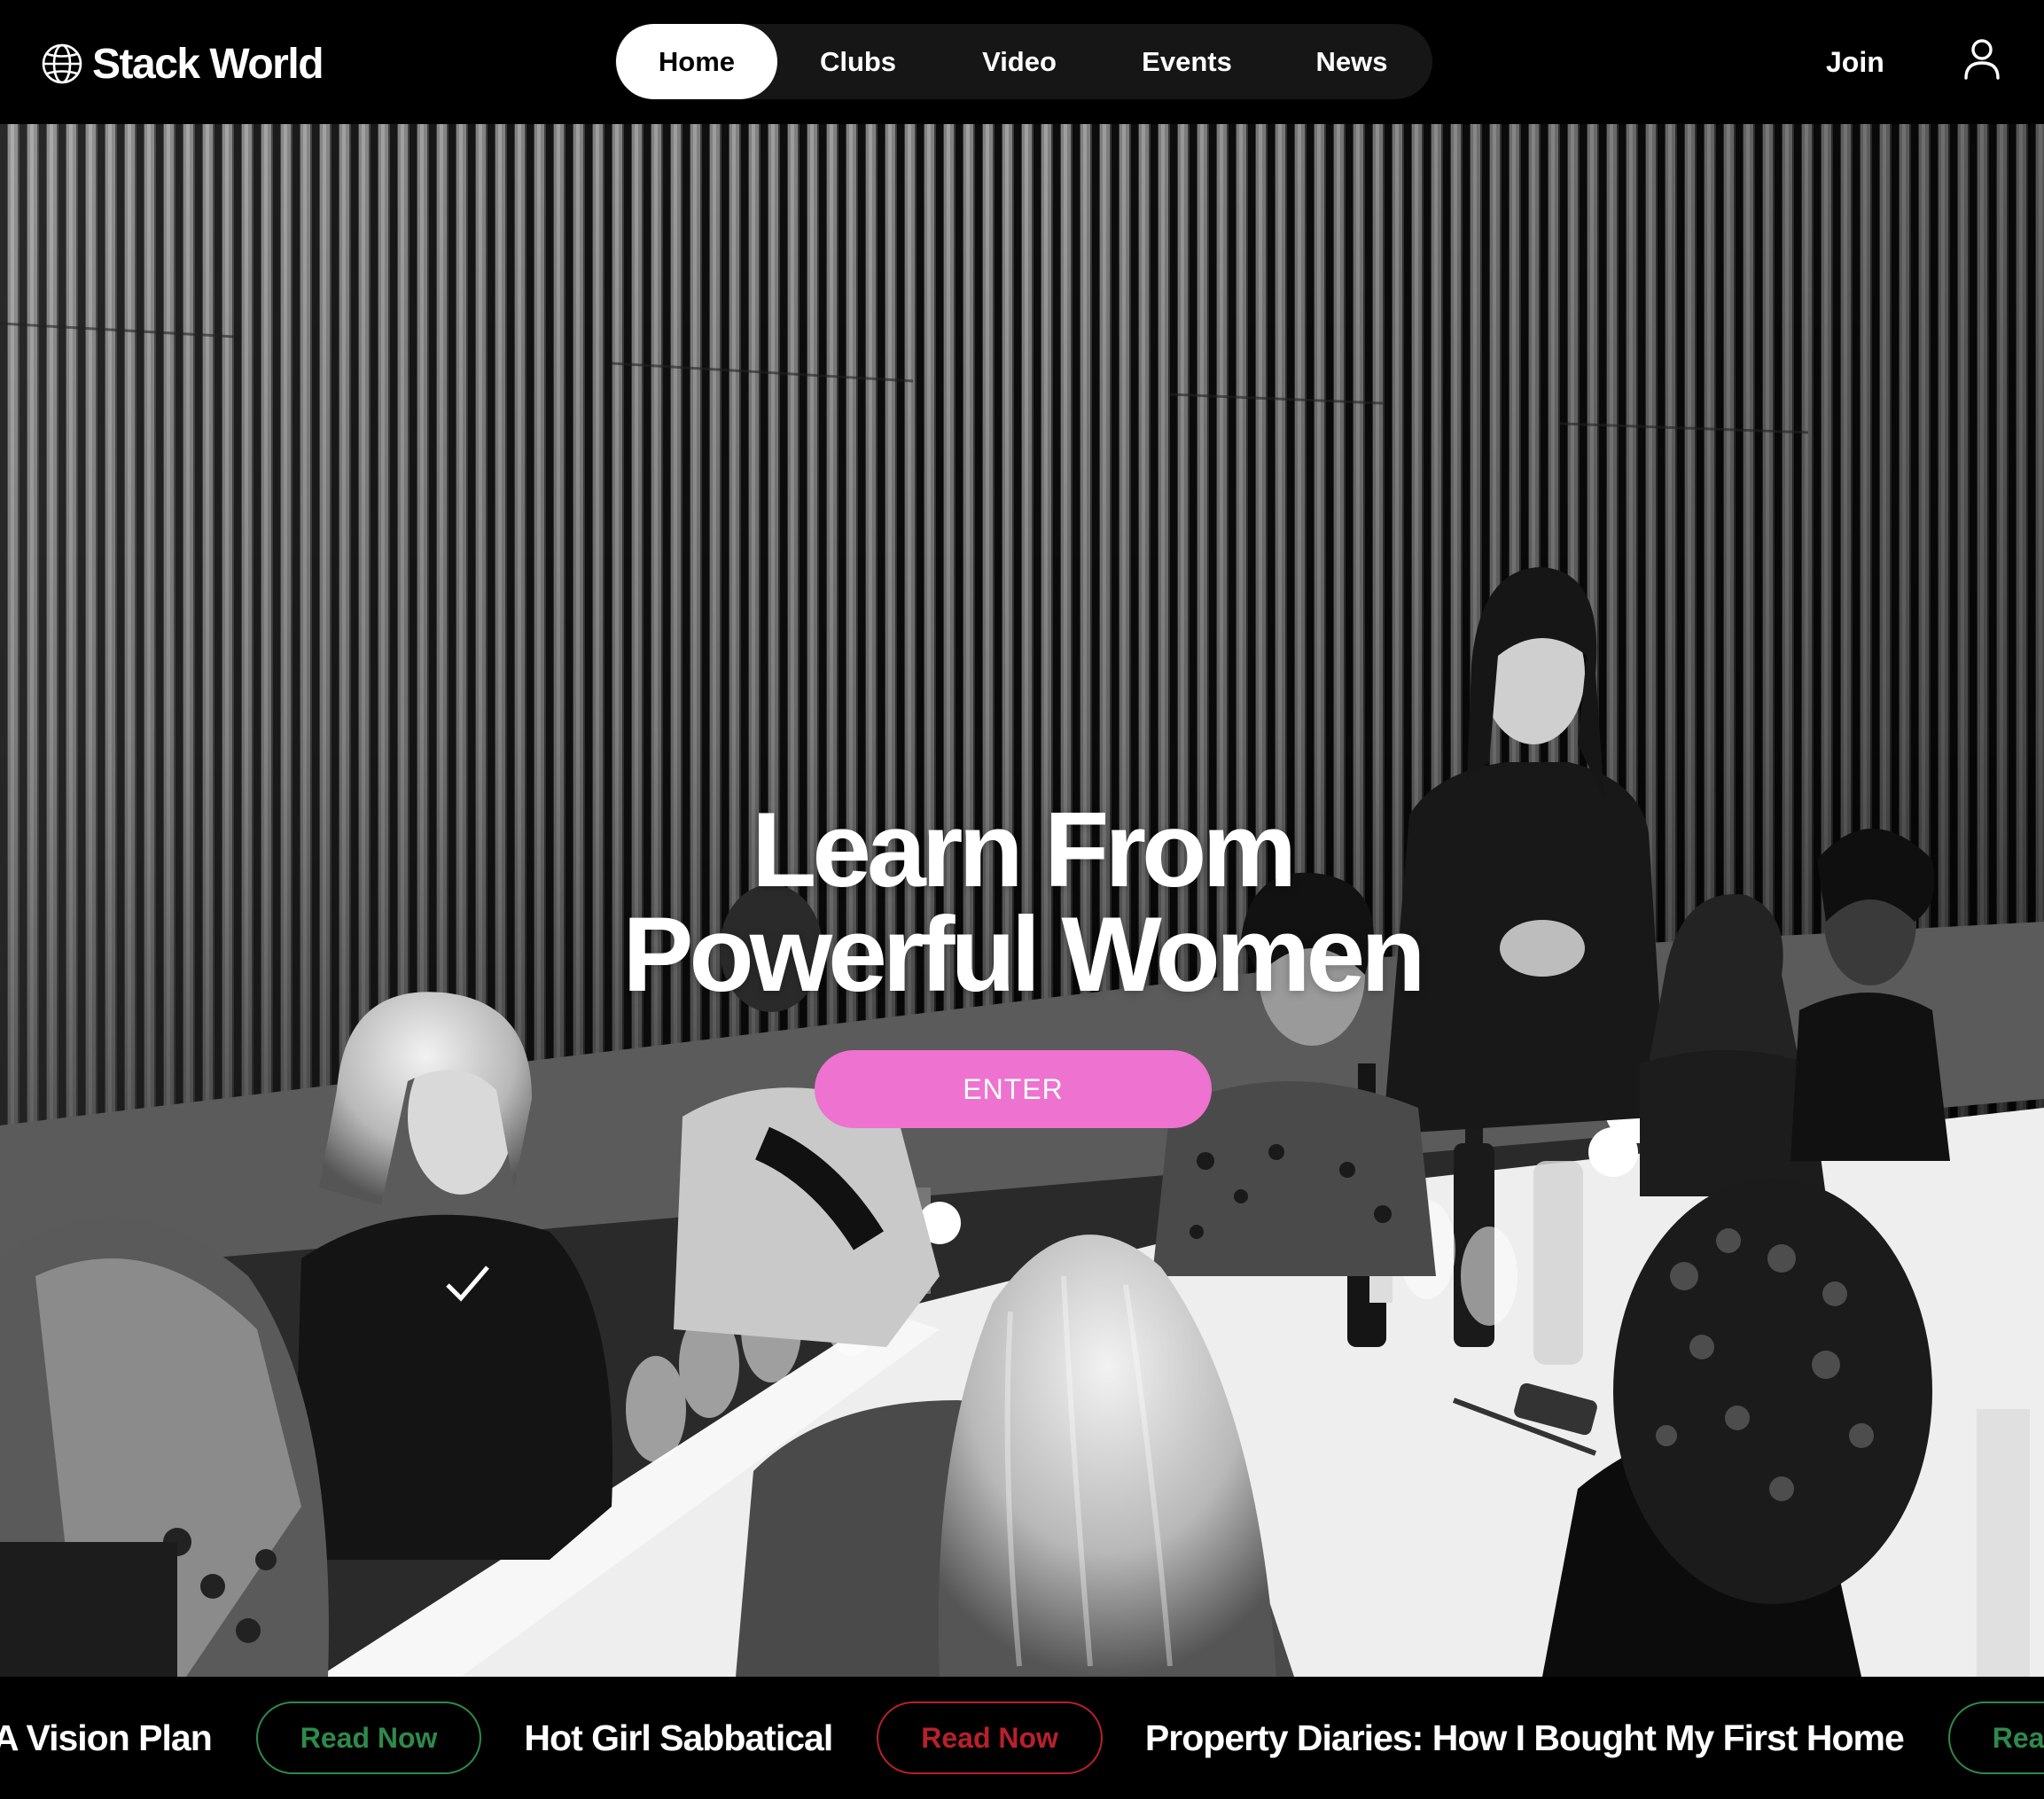  Describe the element at coordinates (696, 62) in the screenshot. I see `nav-item-home: Home` at that location.